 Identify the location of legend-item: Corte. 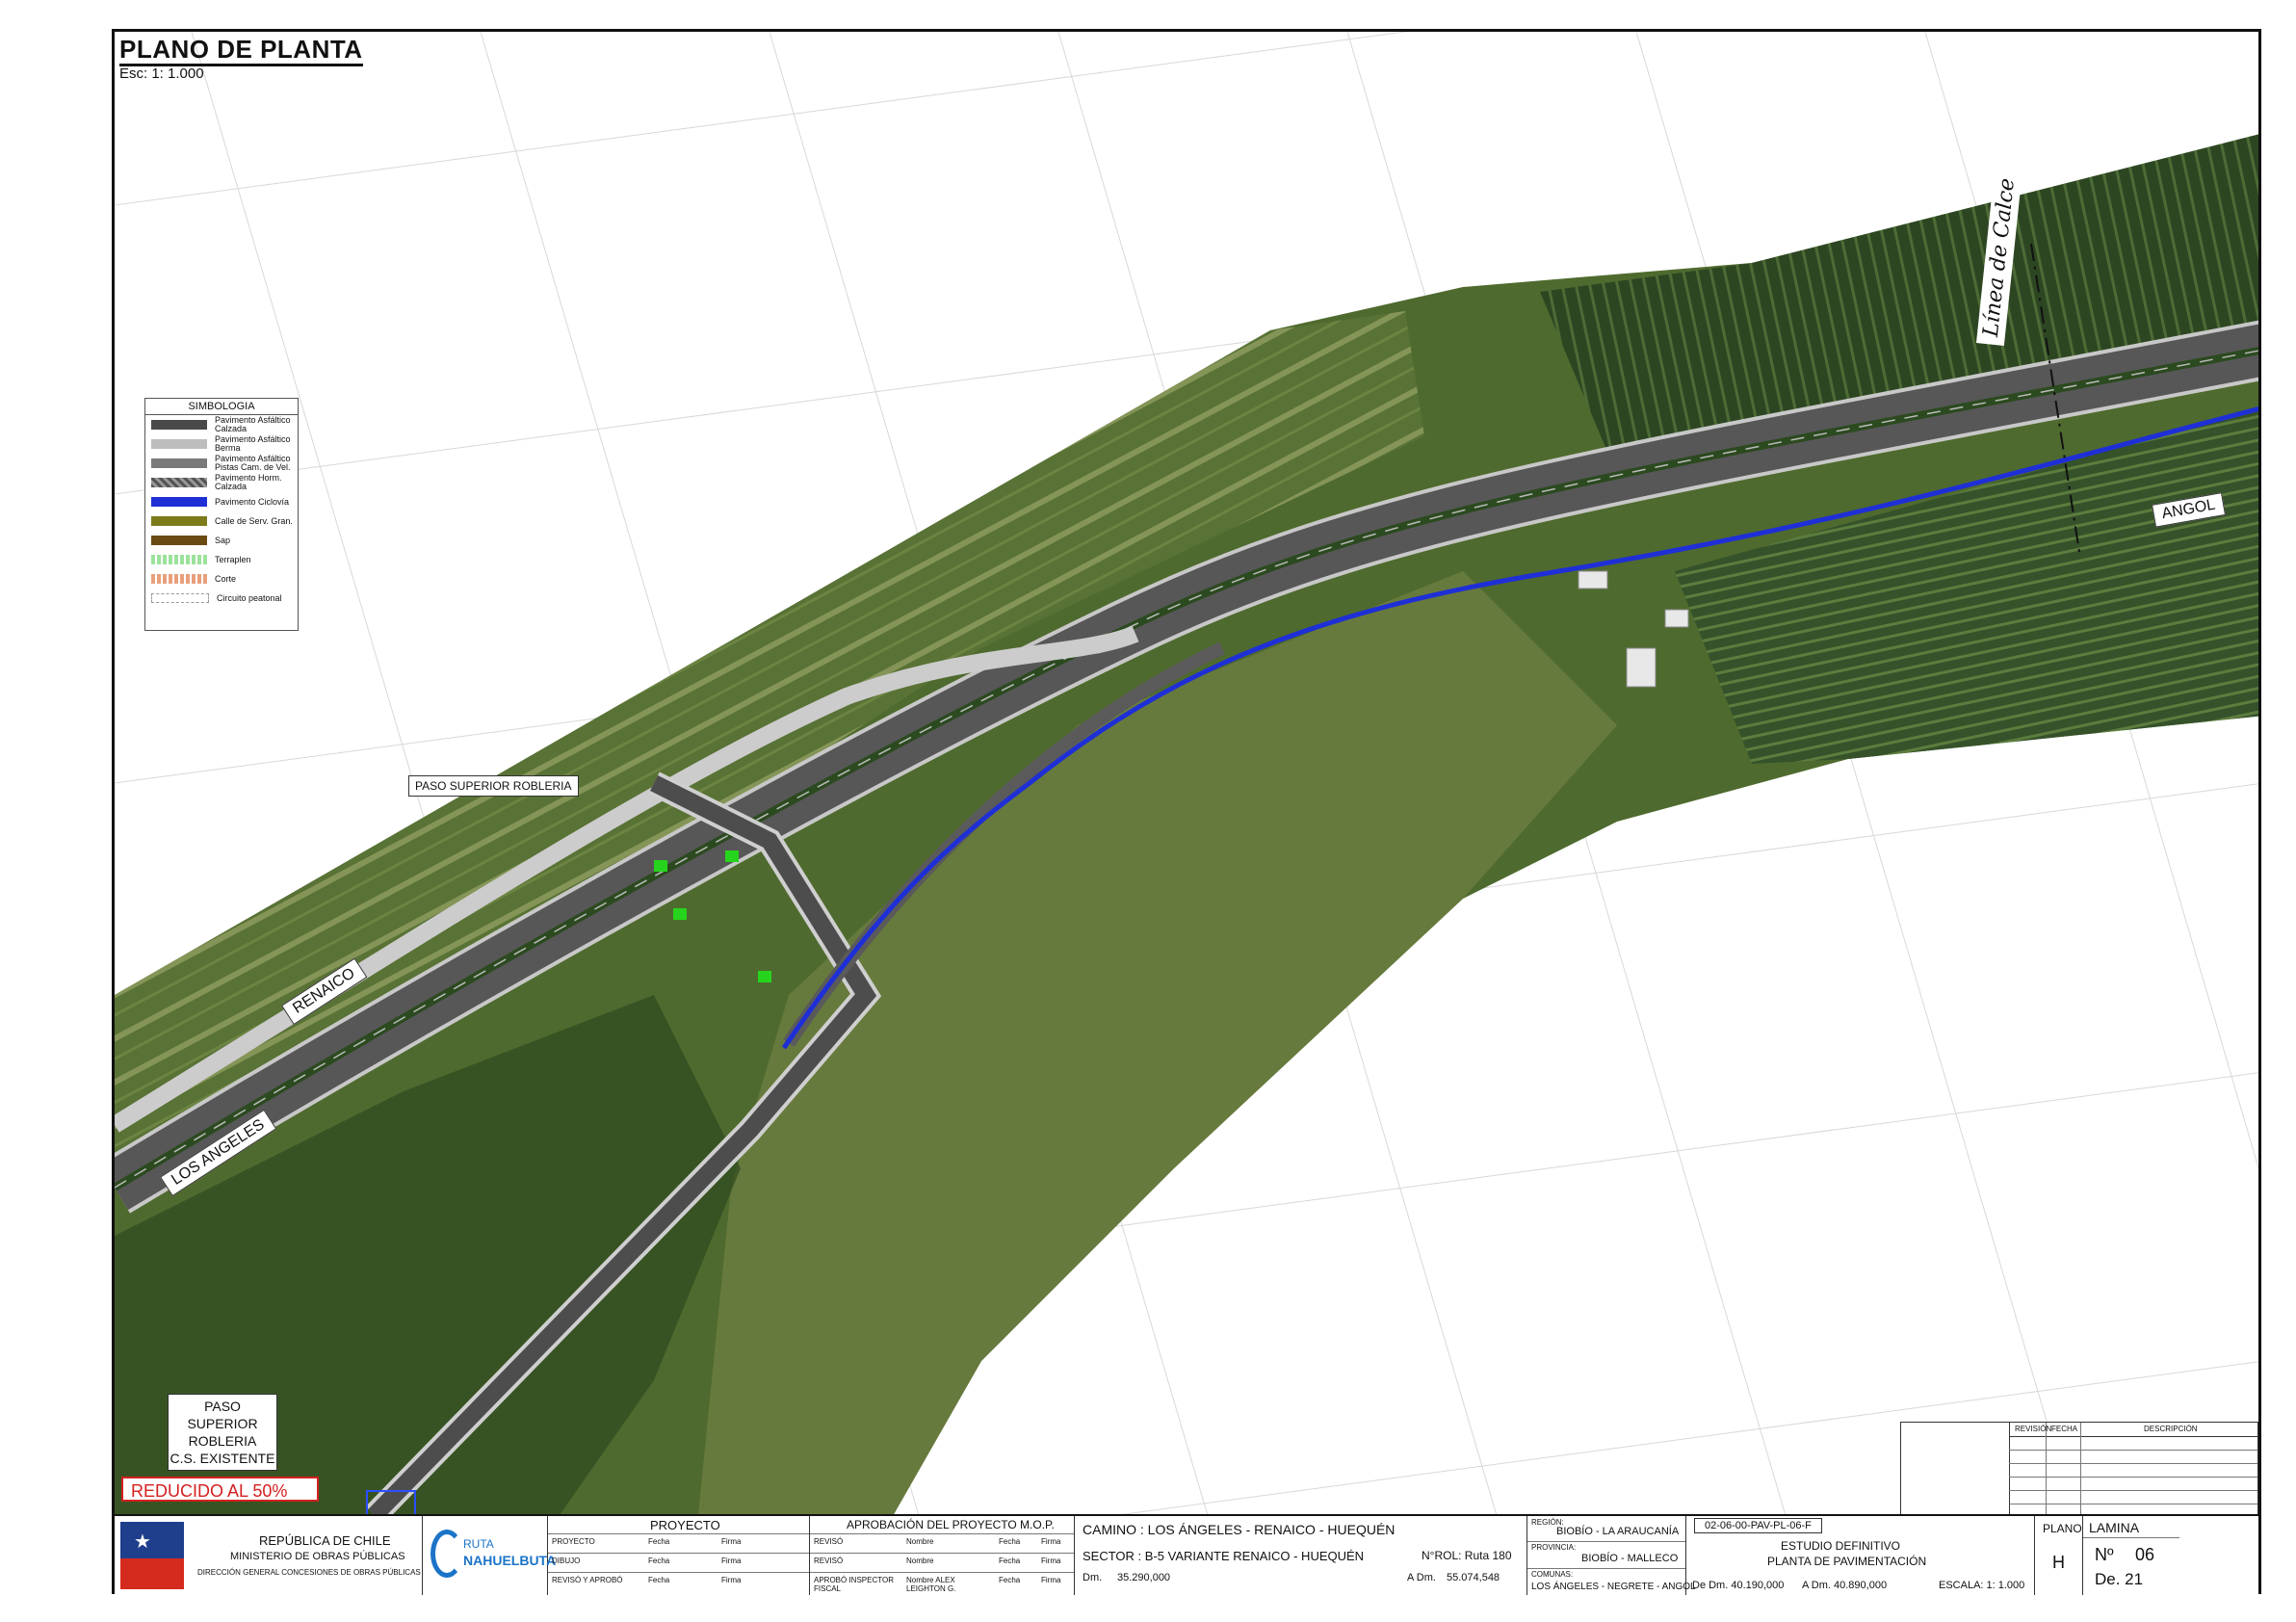
(221, 579).